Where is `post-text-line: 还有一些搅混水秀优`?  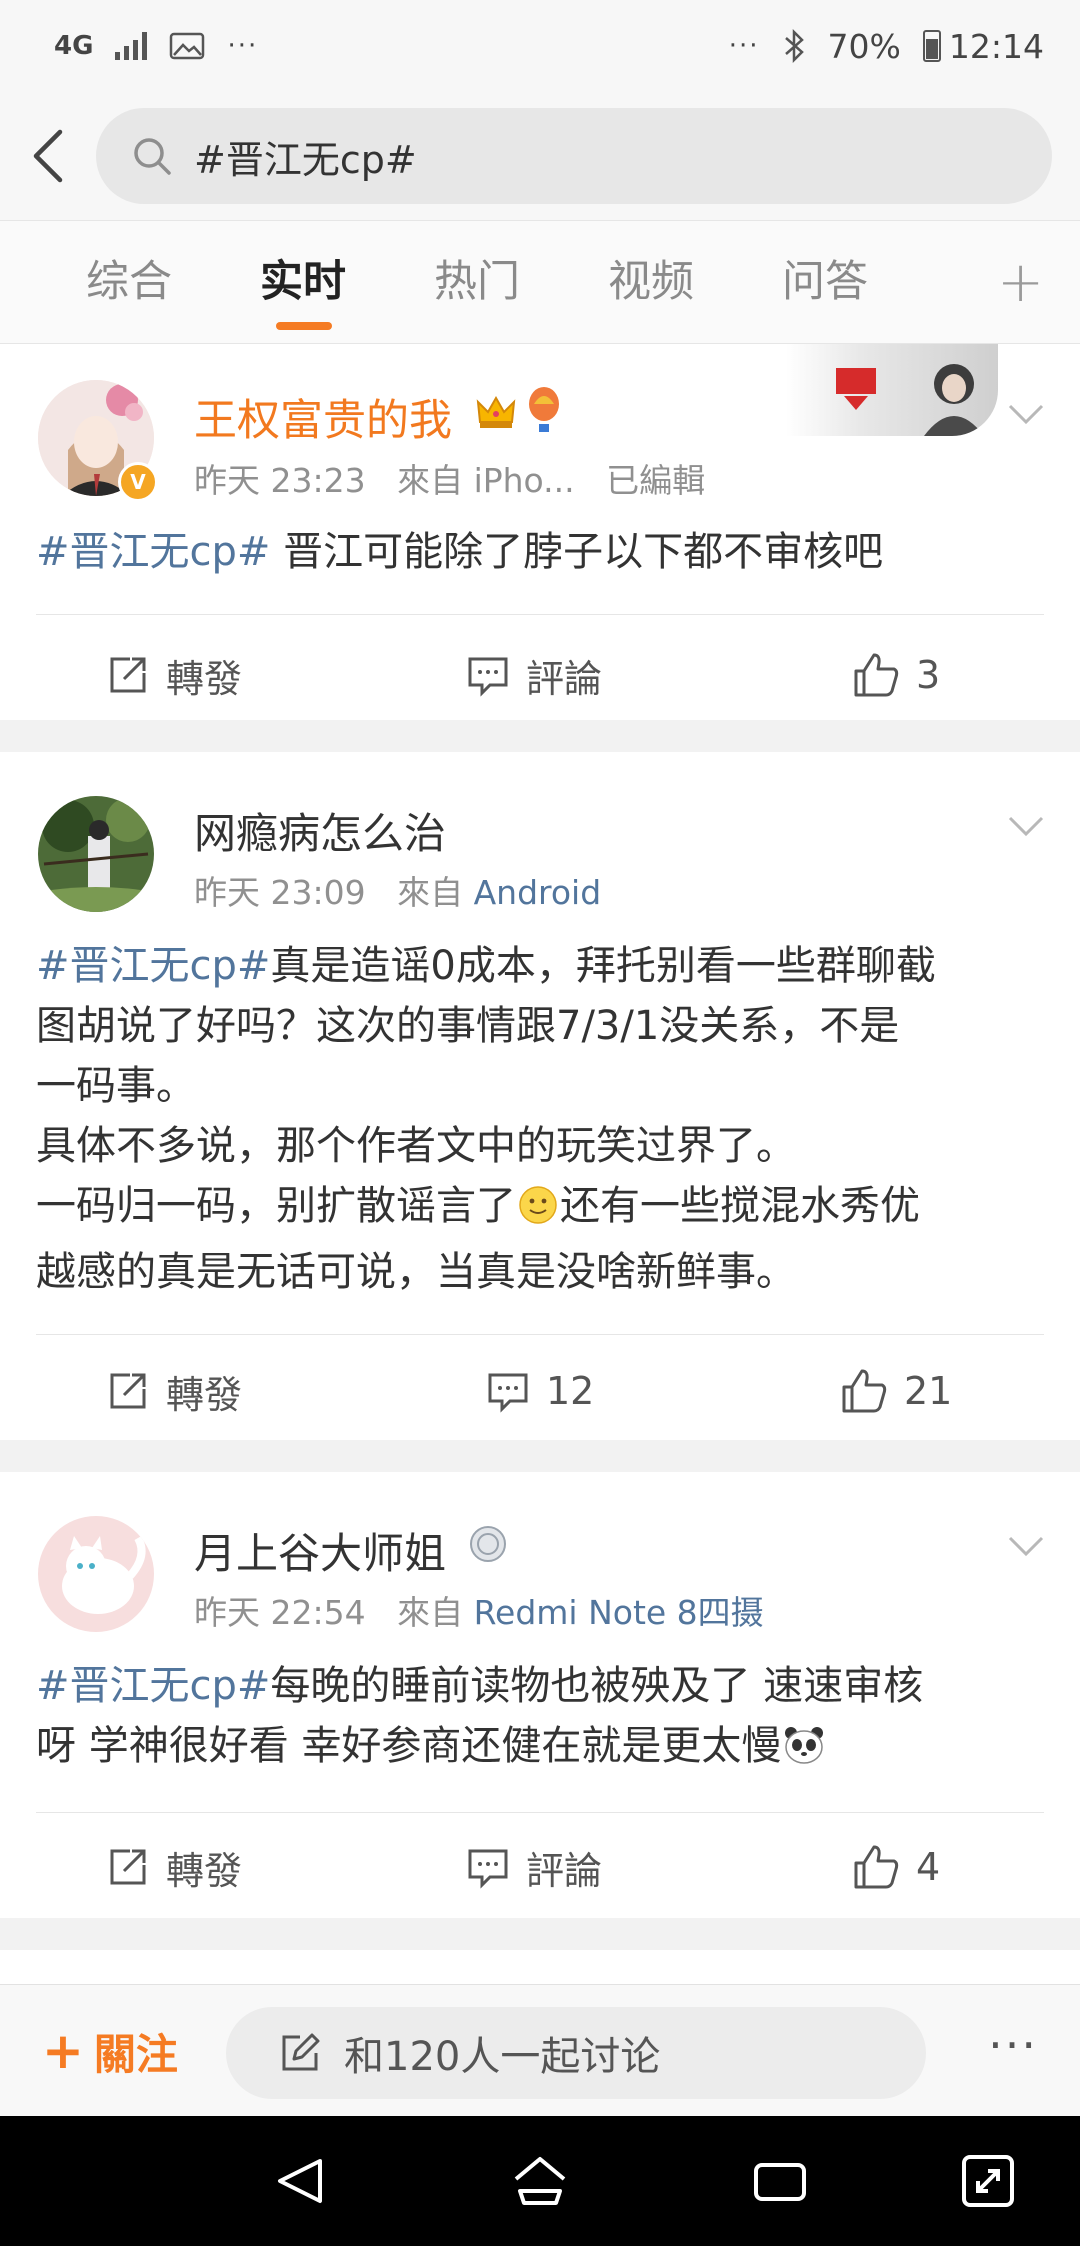 post-text-line: 还有一些搅混水秀优 is located at coordinates (740, 1206).